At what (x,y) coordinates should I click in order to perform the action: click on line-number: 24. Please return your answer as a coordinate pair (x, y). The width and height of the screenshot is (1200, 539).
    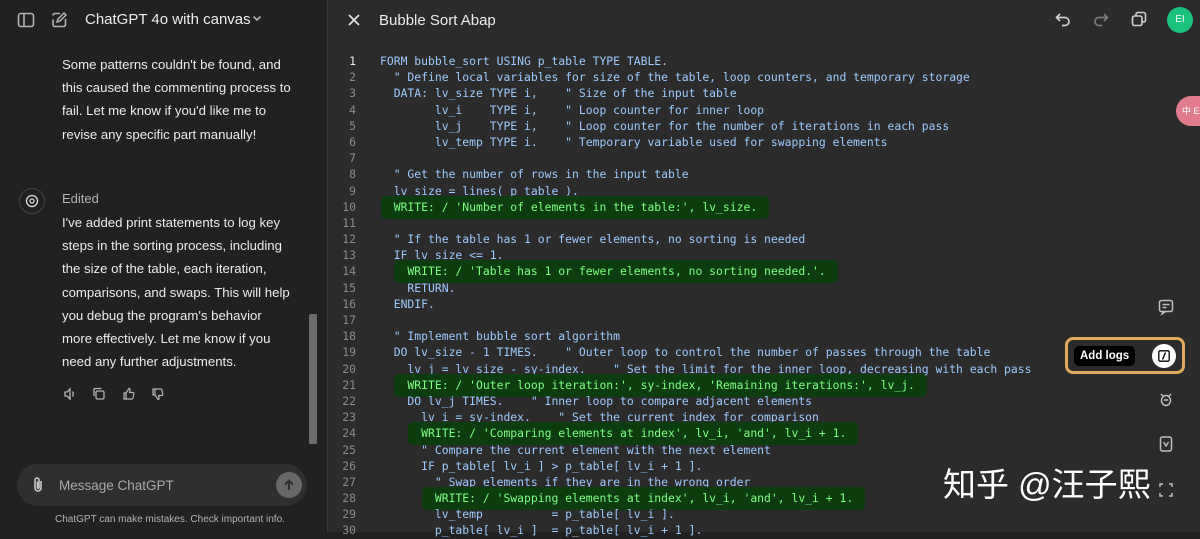
    Looking at the image, I should click on (349, 433).